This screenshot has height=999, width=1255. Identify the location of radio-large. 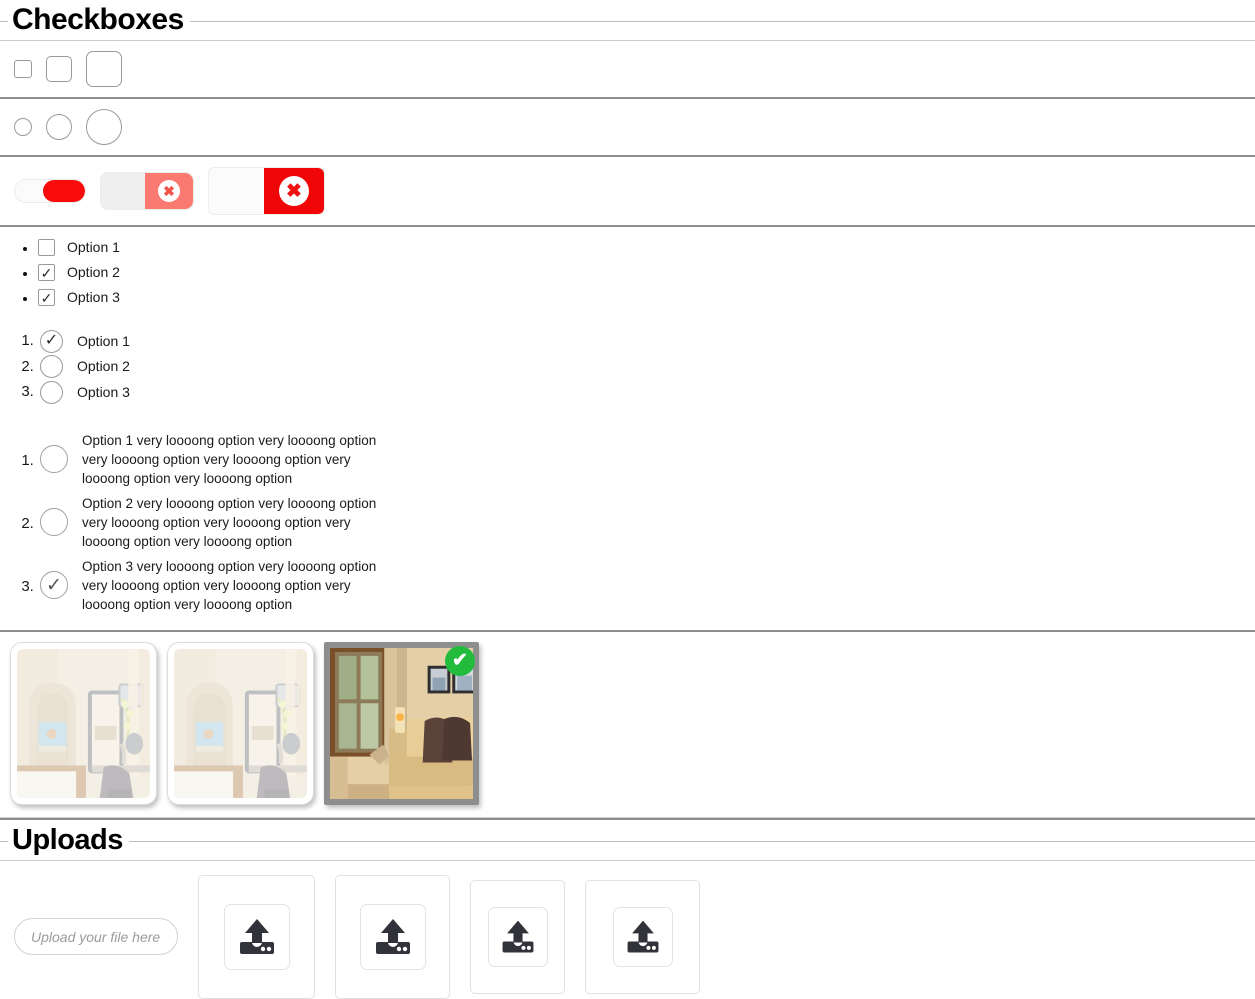
(104, 127).